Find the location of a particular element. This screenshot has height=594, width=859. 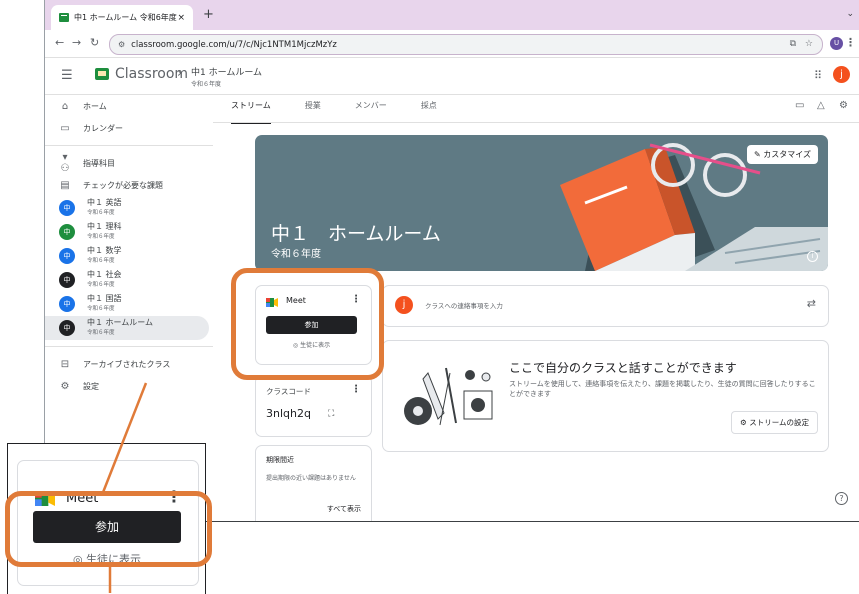

reload-icon: ↻ is located at coordinates (94, 42).